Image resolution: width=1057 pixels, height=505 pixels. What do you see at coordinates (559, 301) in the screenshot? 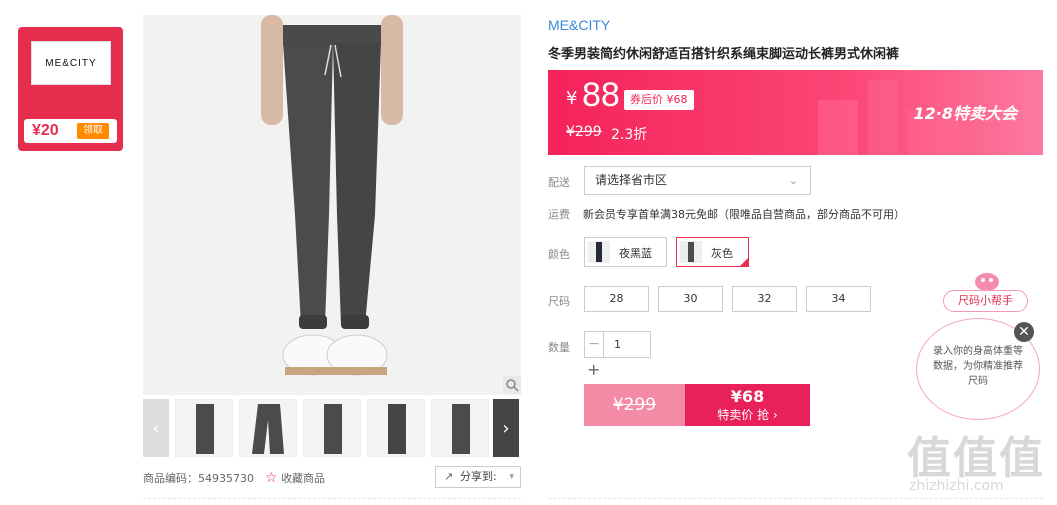
I see `size-label: 尺码` at bounding box center [559, 301].